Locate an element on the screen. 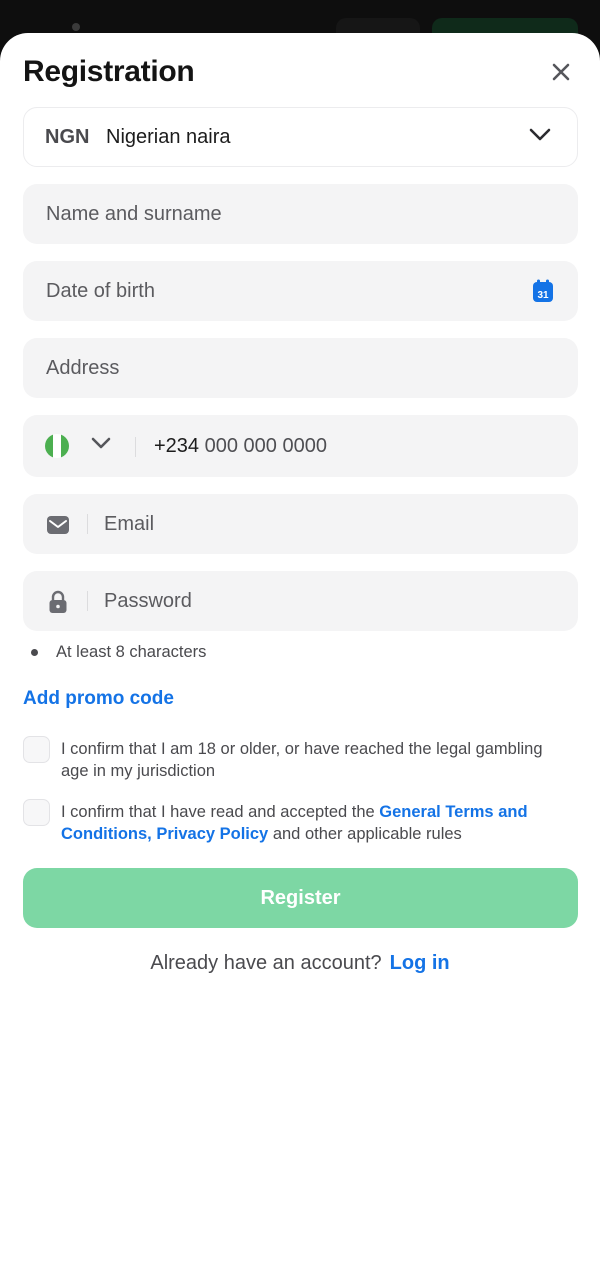  privacy-policy-link: Privacy Policy is located at coordinates (212, 834).